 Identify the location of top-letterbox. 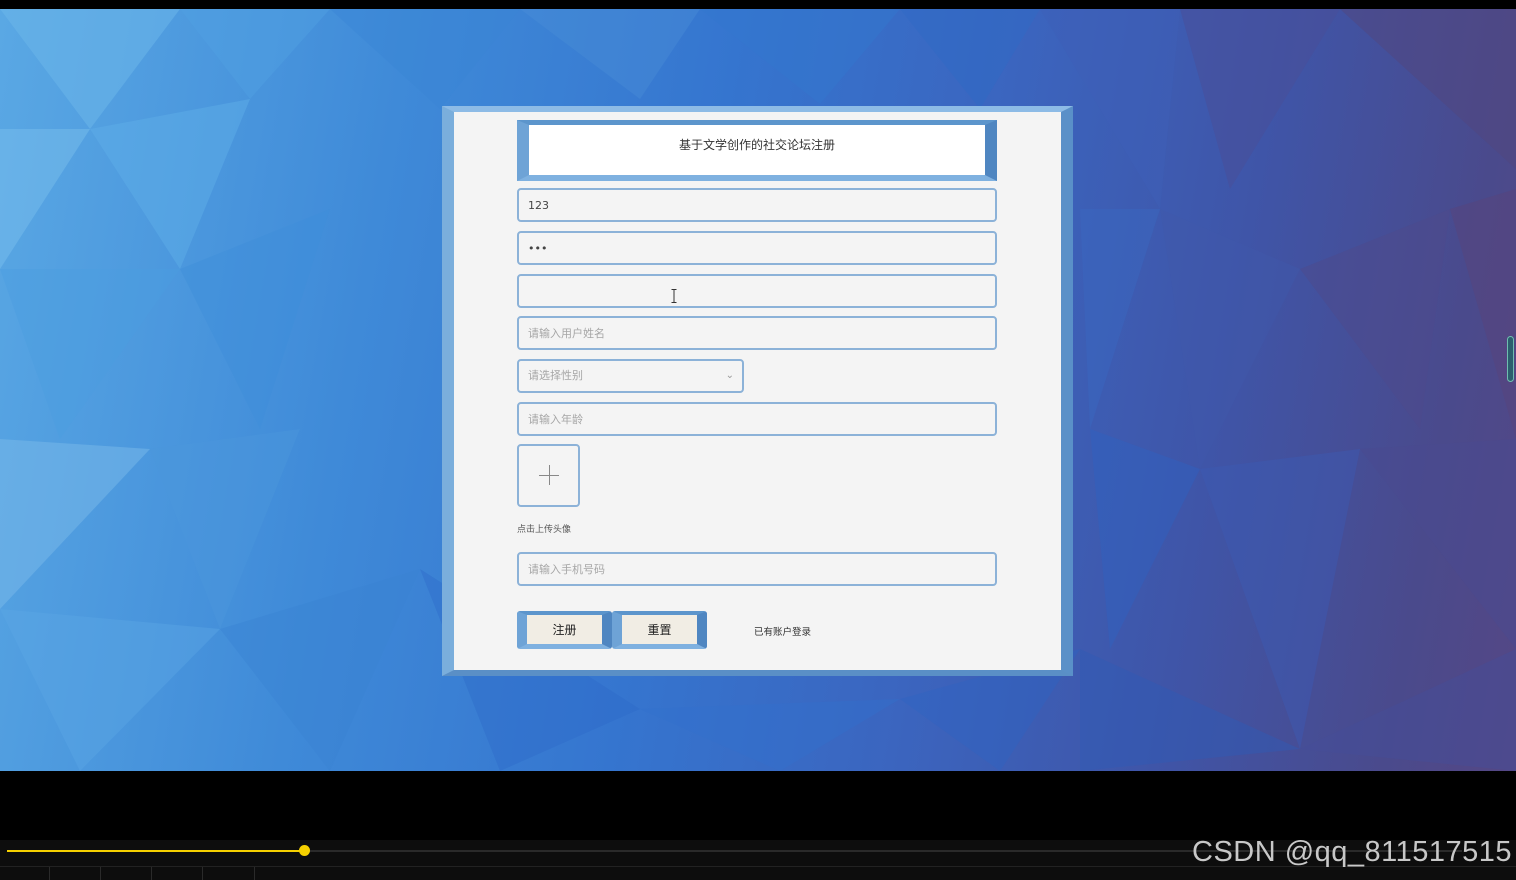
(758, 4).